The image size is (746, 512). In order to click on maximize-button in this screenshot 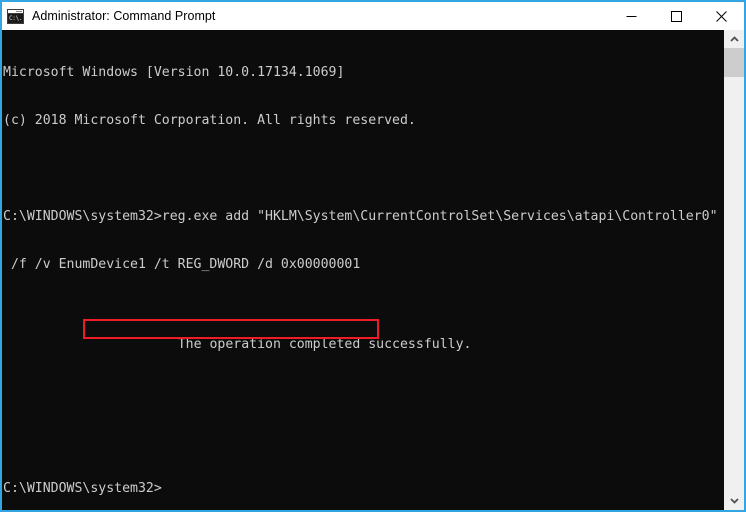, I will do `click(676, 16)`.